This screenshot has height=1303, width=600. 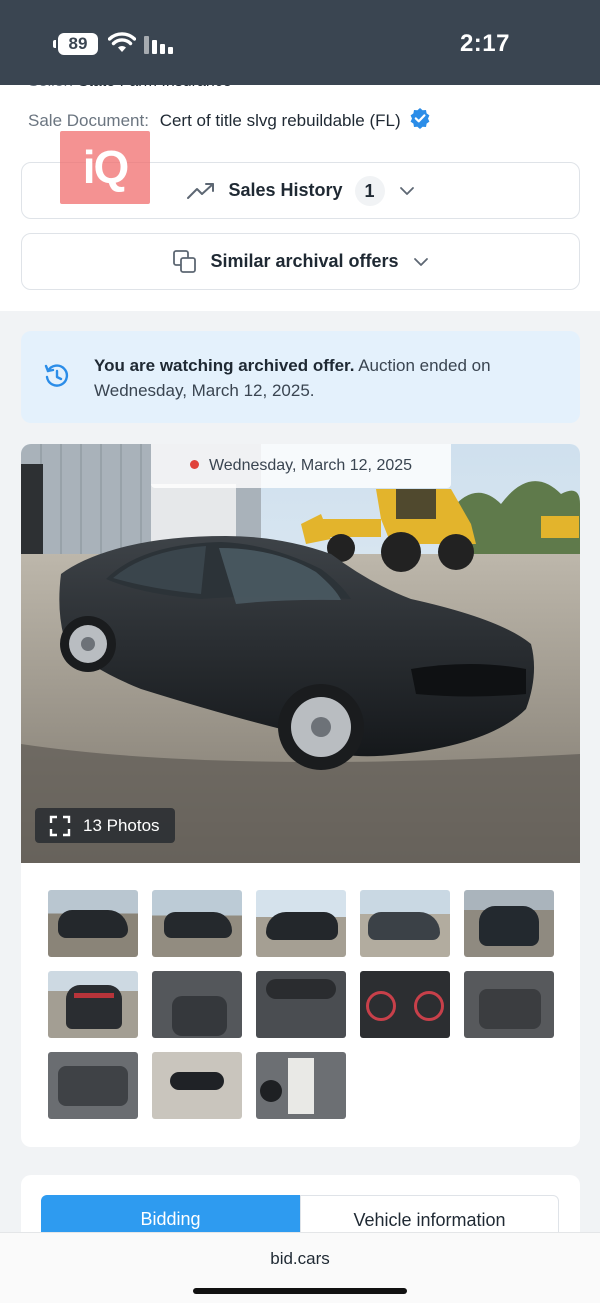 What do you see at coordinates (161, 45) in the screenshot?
I see `cellular-signal-icon` at bounding box center [161, 45].